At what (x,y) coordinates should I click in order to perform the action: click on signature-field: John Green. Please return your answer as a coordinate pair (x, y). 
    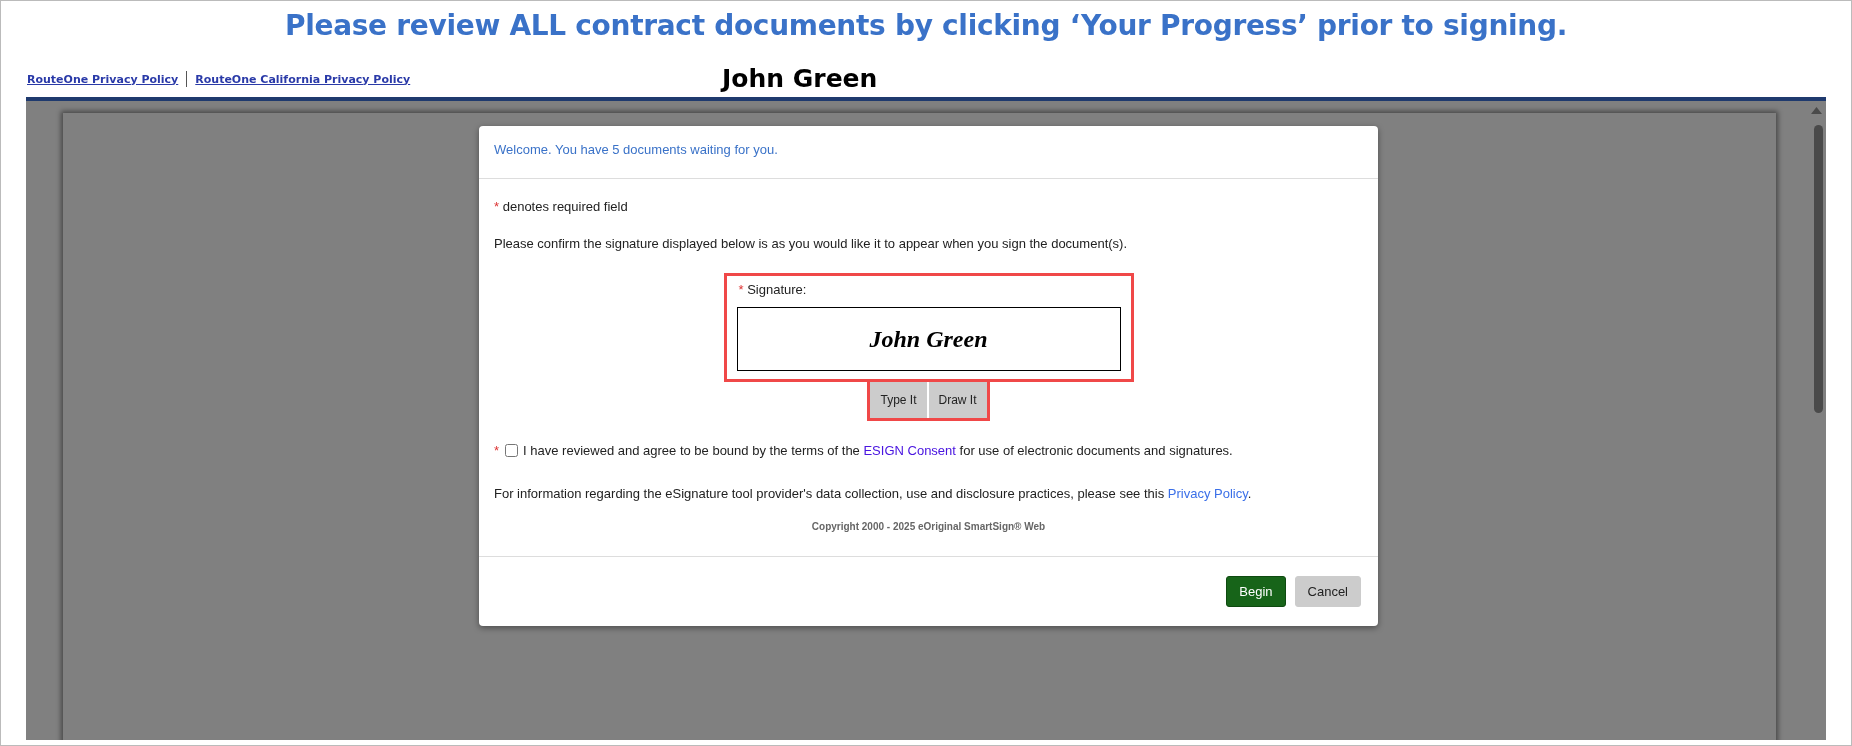
    Looking at the image, I should click on (928, 339).